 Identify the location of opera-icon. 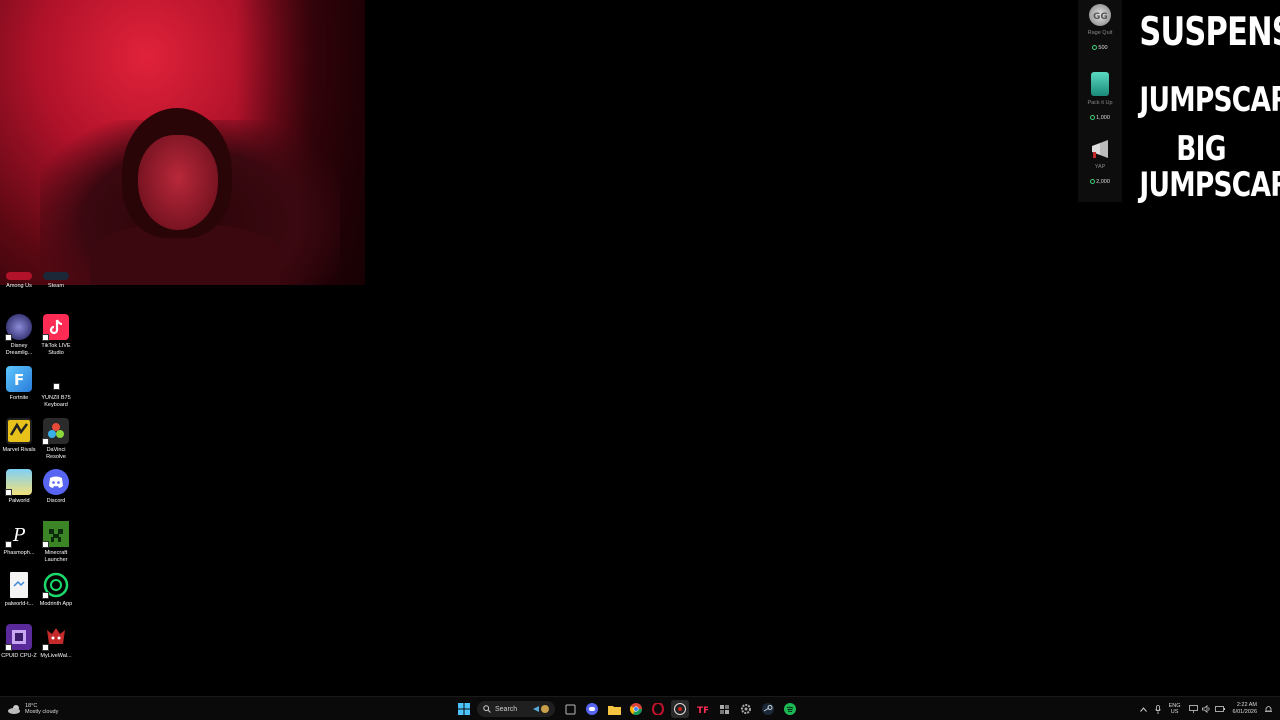
(658, 709).